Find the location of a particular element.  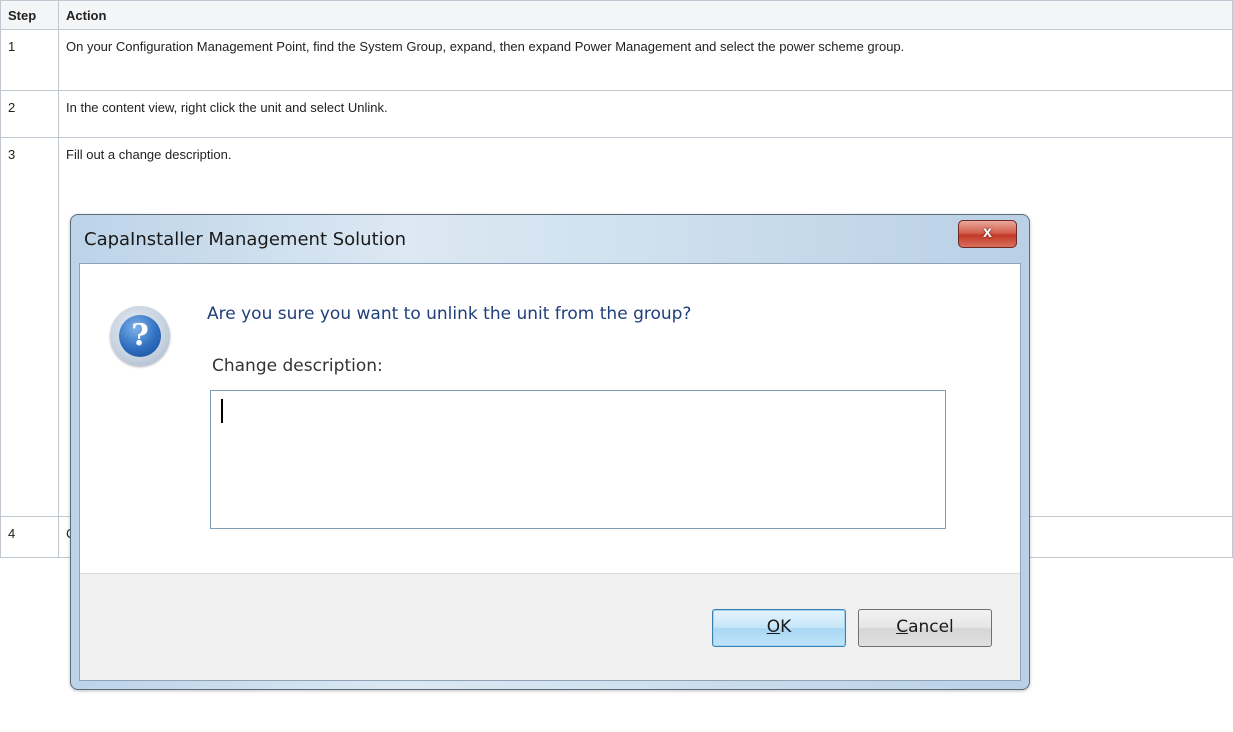

dialog-title: CapaInstaller Management Solution is located at coordinates (245, 239).